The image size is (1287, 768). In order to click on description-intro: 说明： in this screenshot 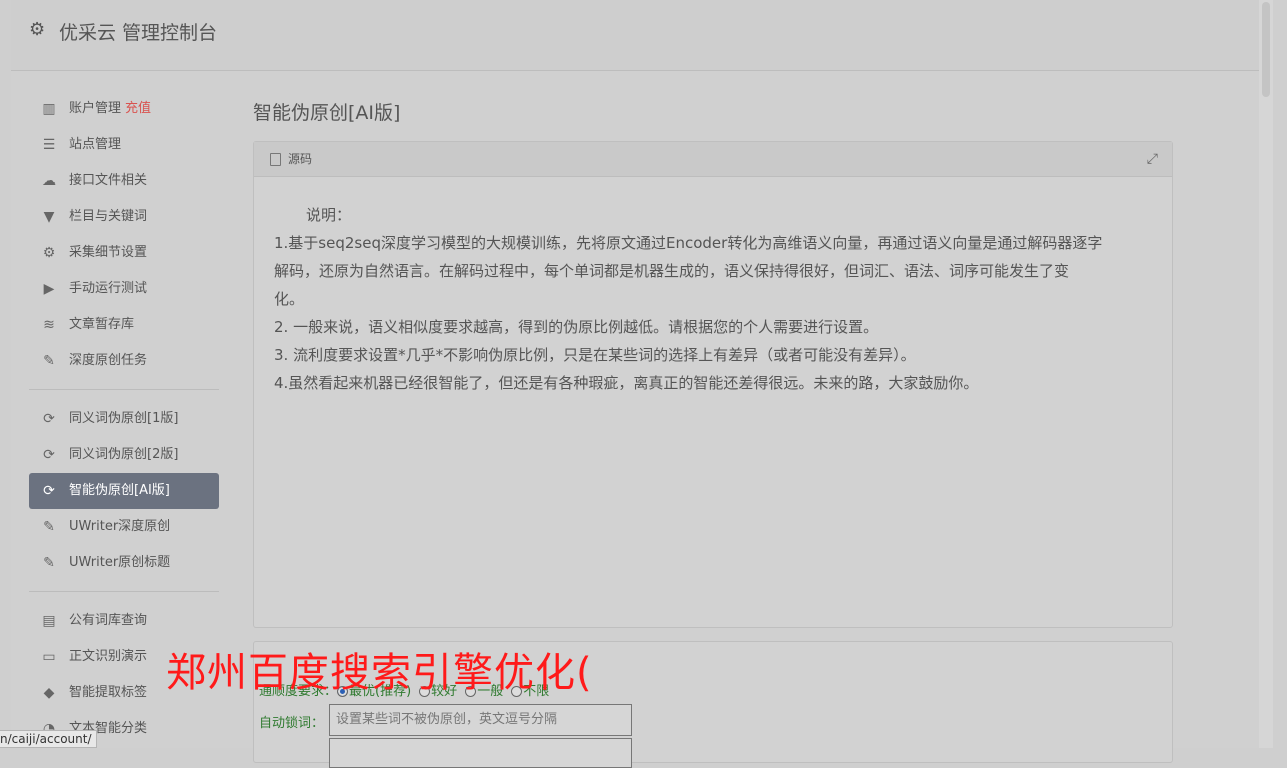, I will do `click(329, 215)`.